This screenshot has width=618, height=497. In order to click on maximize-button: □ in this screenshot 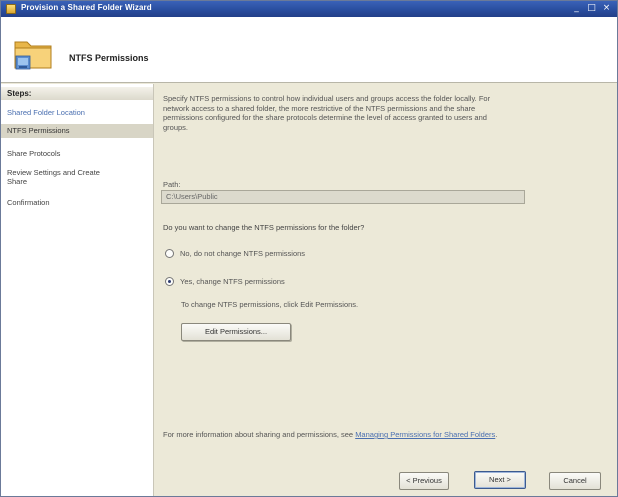, I will do `click(591, 8)`.